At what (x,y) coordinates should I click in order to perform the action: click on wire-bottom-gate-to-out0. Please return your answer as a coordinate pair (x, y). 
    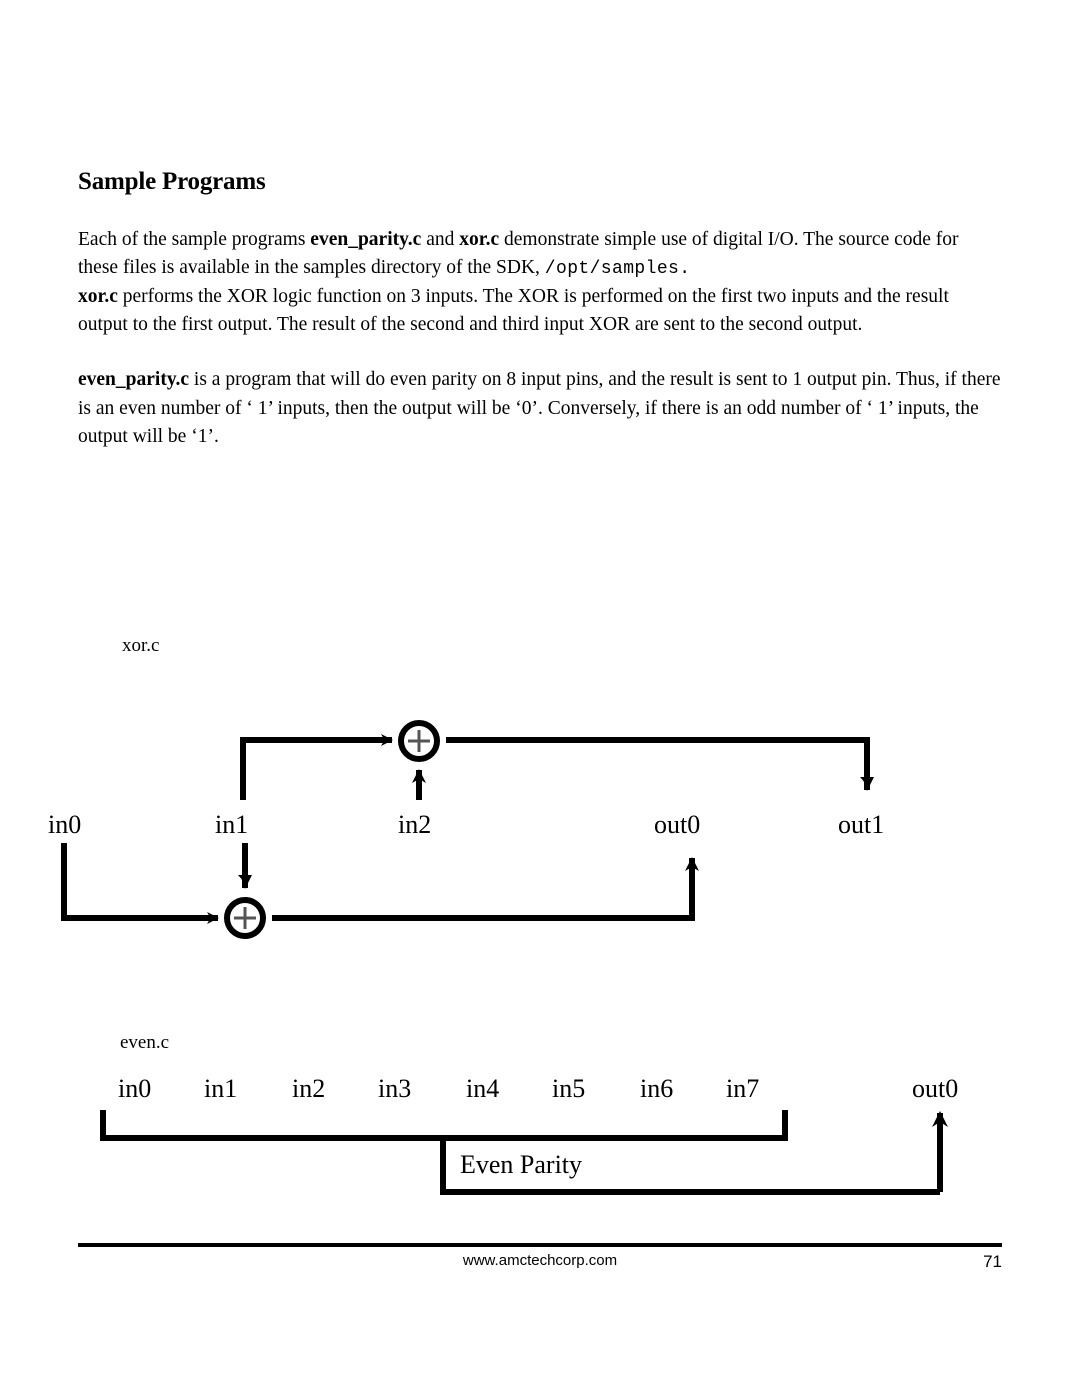
    Looking at the image, I should click on (485, 889).